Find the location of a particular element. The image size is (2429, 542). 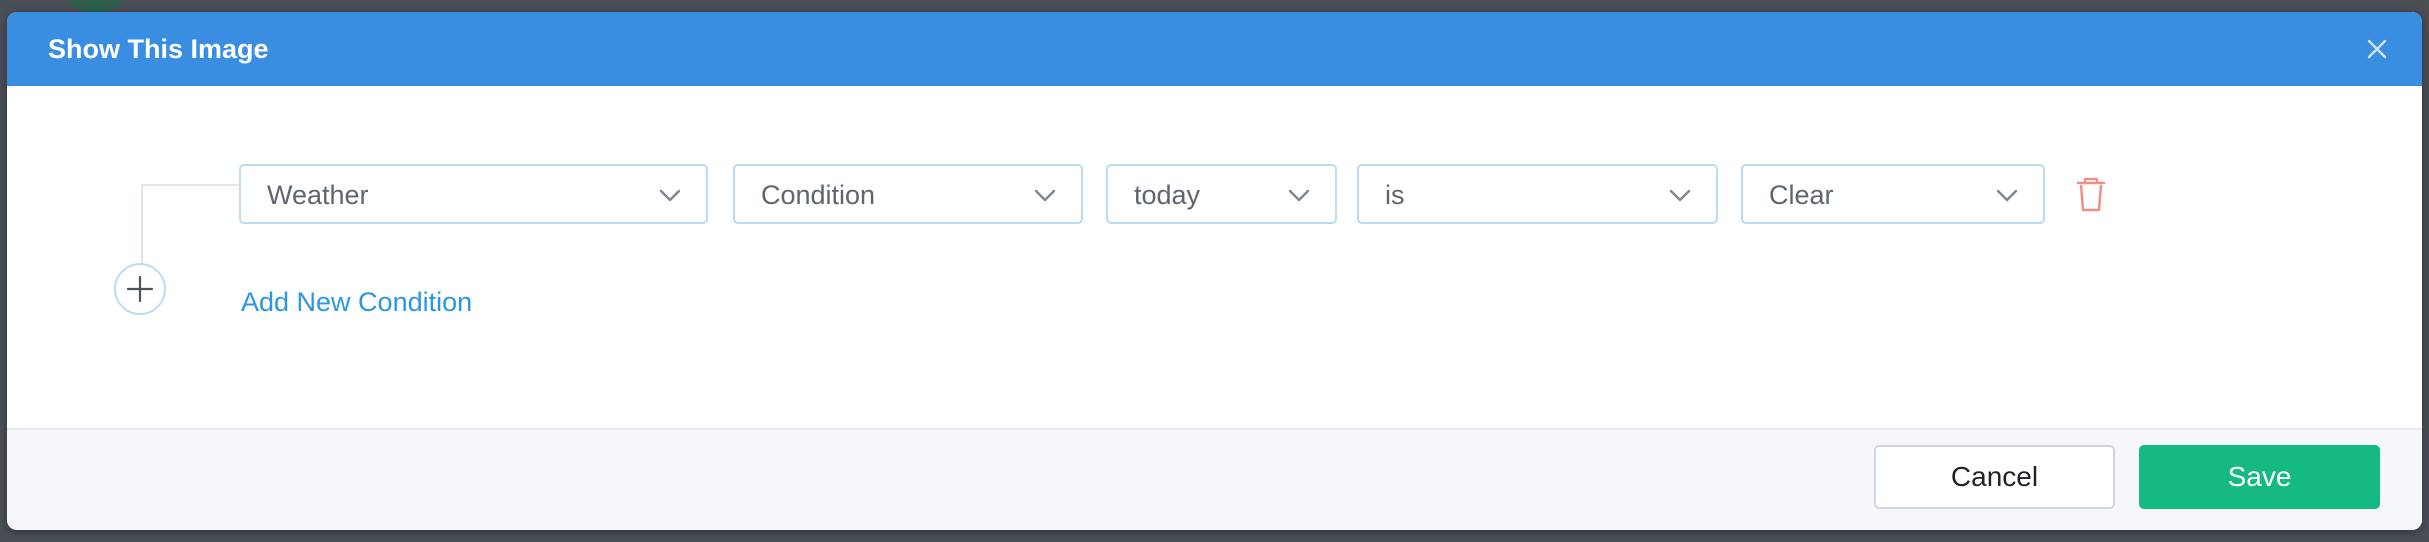

add-condition-button is located at coordinates (140, 289).